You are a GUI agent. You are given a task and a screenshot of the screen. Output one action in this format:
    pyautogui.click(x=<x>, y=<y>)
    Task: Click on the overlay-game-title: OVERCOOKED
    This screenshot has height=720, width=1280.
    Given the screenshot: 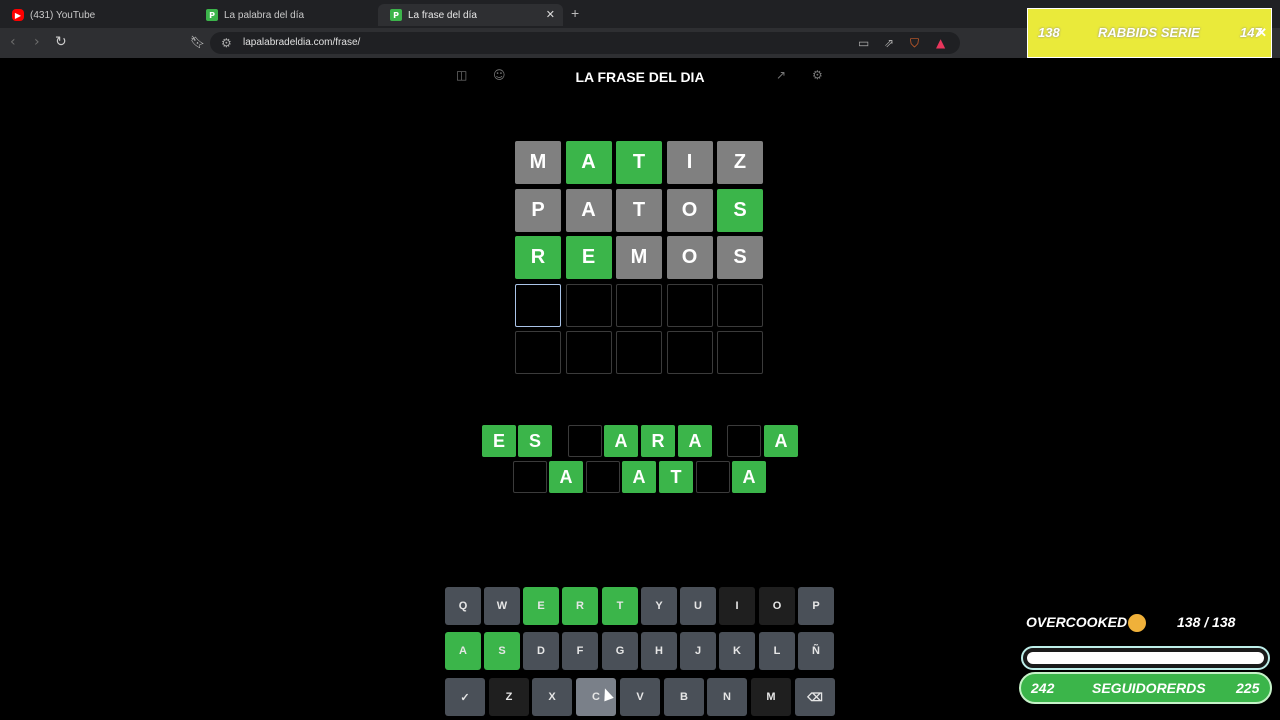 What is the action you would take?
    pyautogui.click(x=1077, y=622)
    